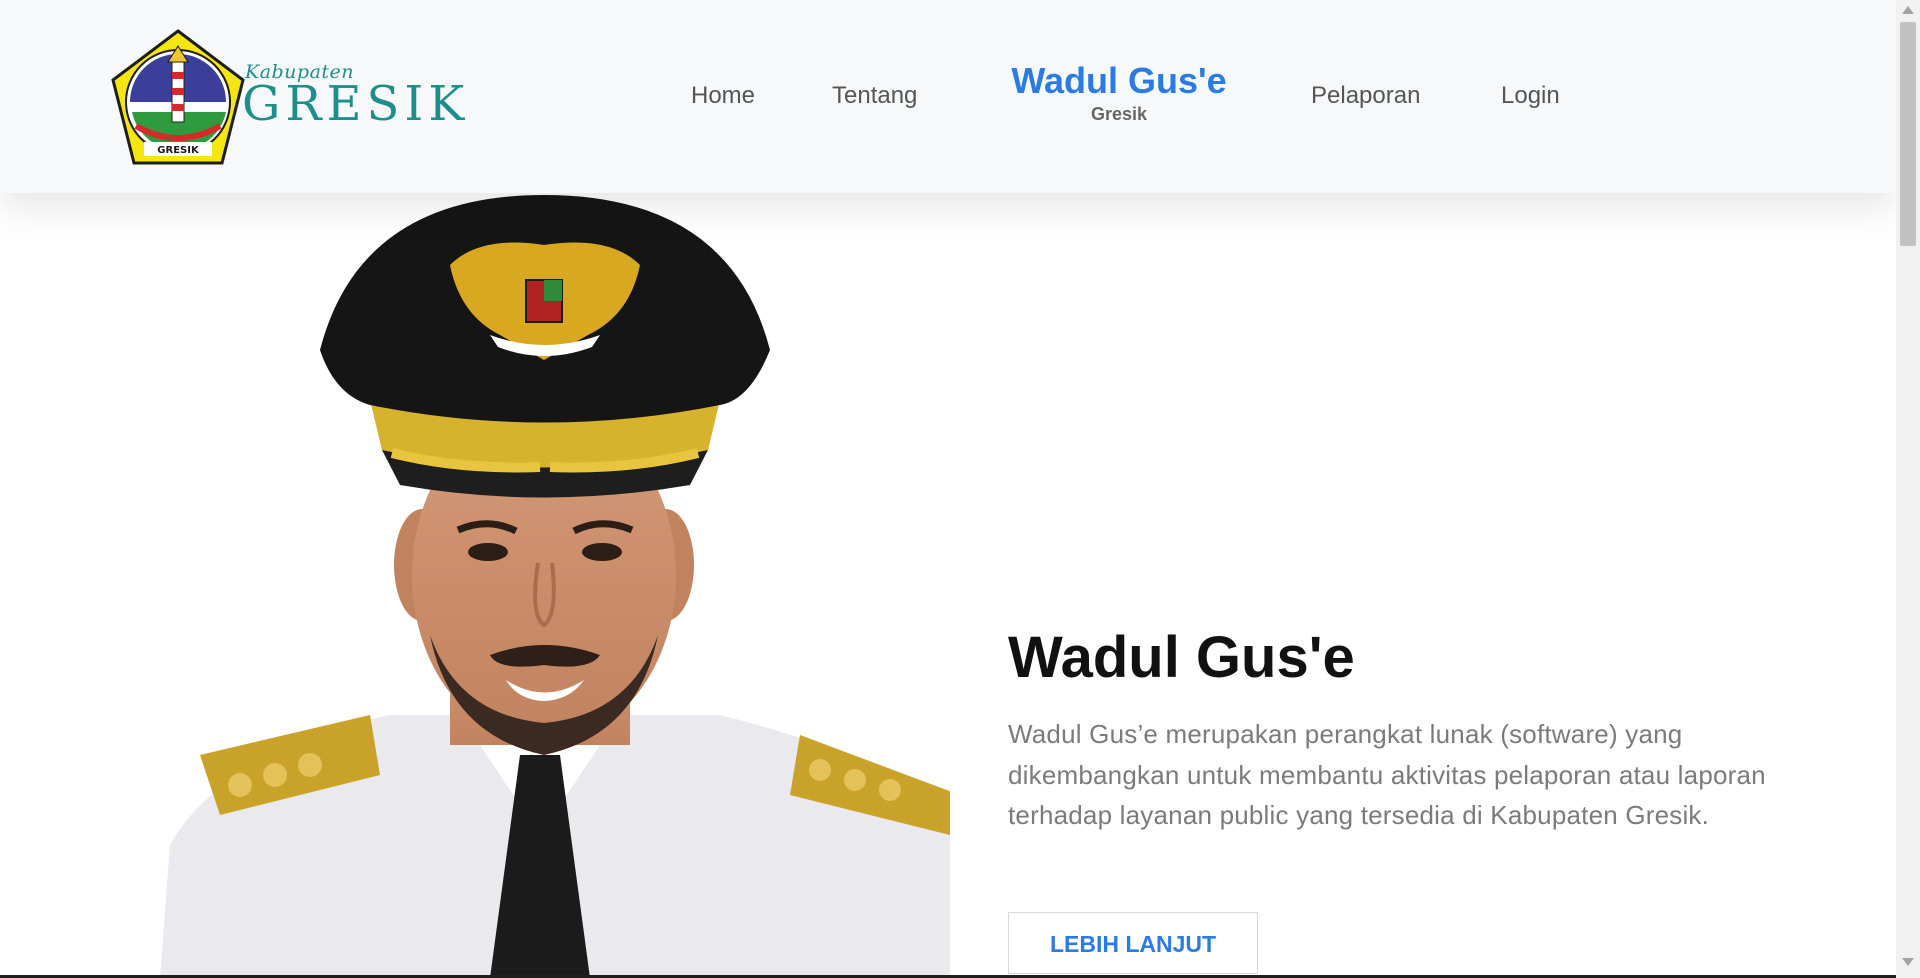  I want to click on scroll-down-arrow-icon, so click(1908, 962).